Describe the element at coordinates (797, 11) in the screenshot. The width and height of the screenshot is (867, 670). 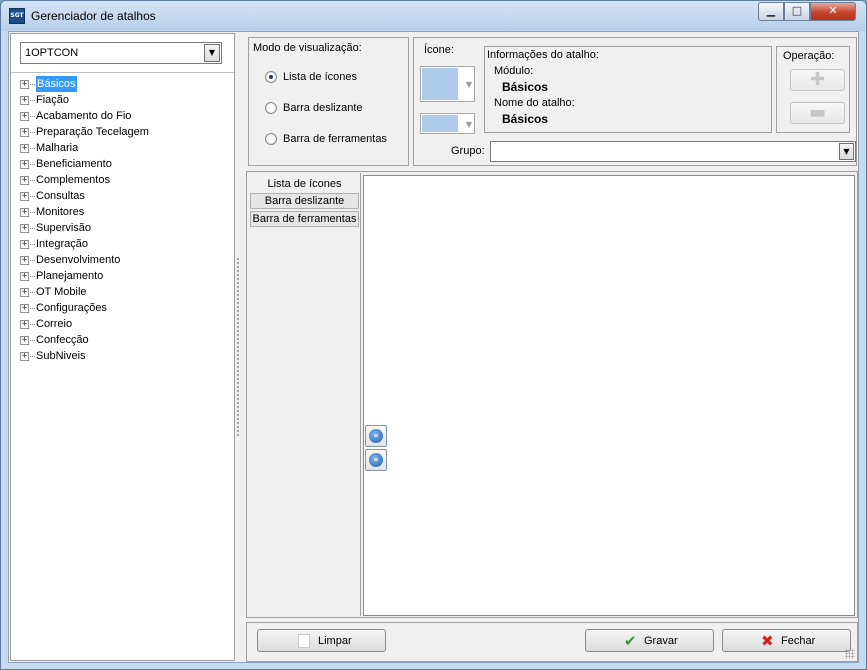
I see `maximize-button: □` at that location.